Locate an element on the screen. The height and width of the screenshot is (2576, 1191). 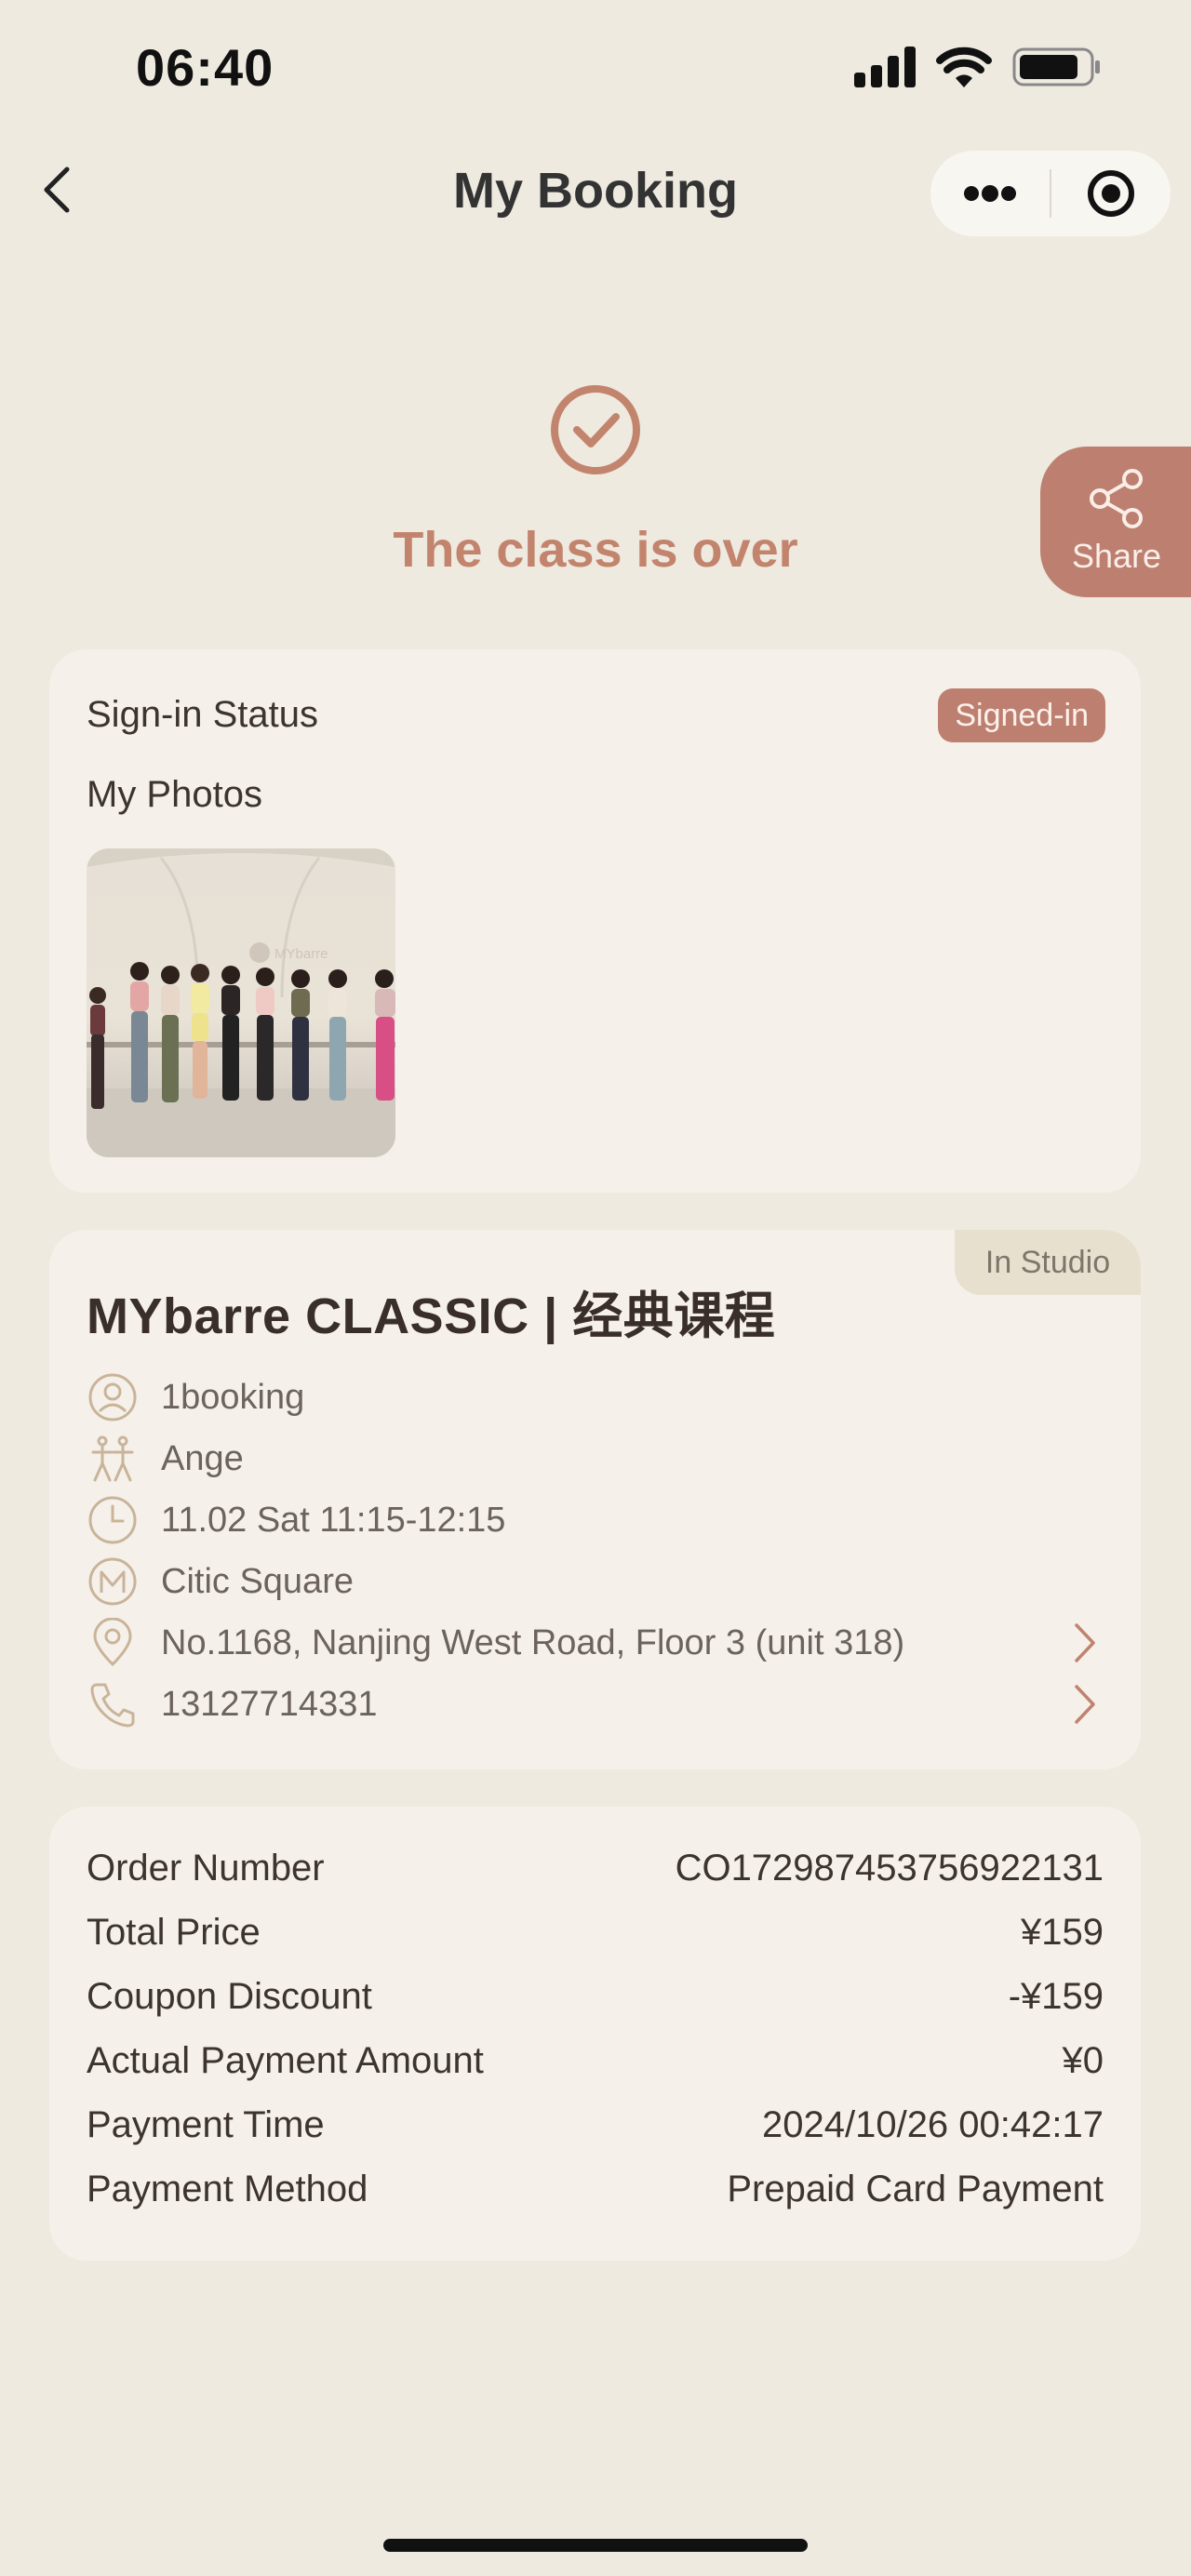
more-button is located at coordinates (990, 193).